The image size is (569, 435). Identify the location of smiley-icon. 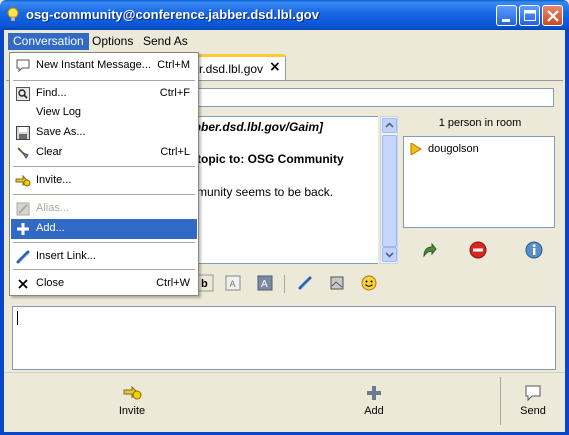
(369, 283).